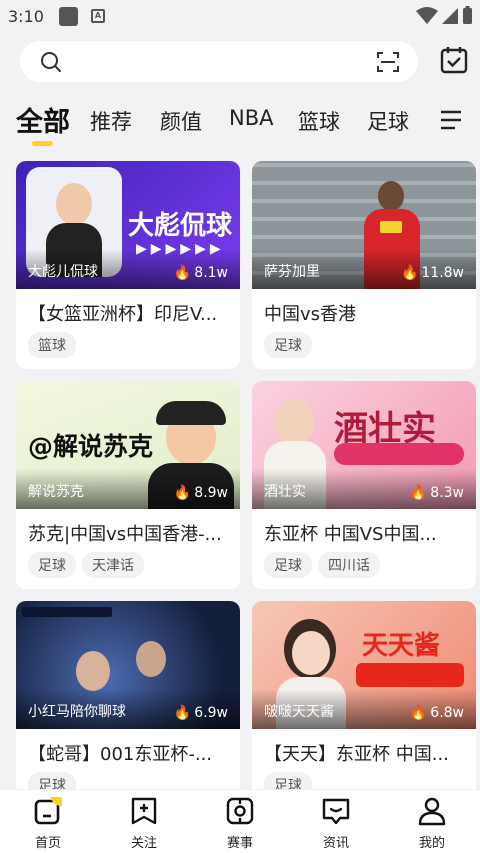 Image resolution: width=480 pixels, height=853 pixels. Describe the element at coordinates (319, 121) in the screenshot. I see `tab-basketball: 篮球` at that location.